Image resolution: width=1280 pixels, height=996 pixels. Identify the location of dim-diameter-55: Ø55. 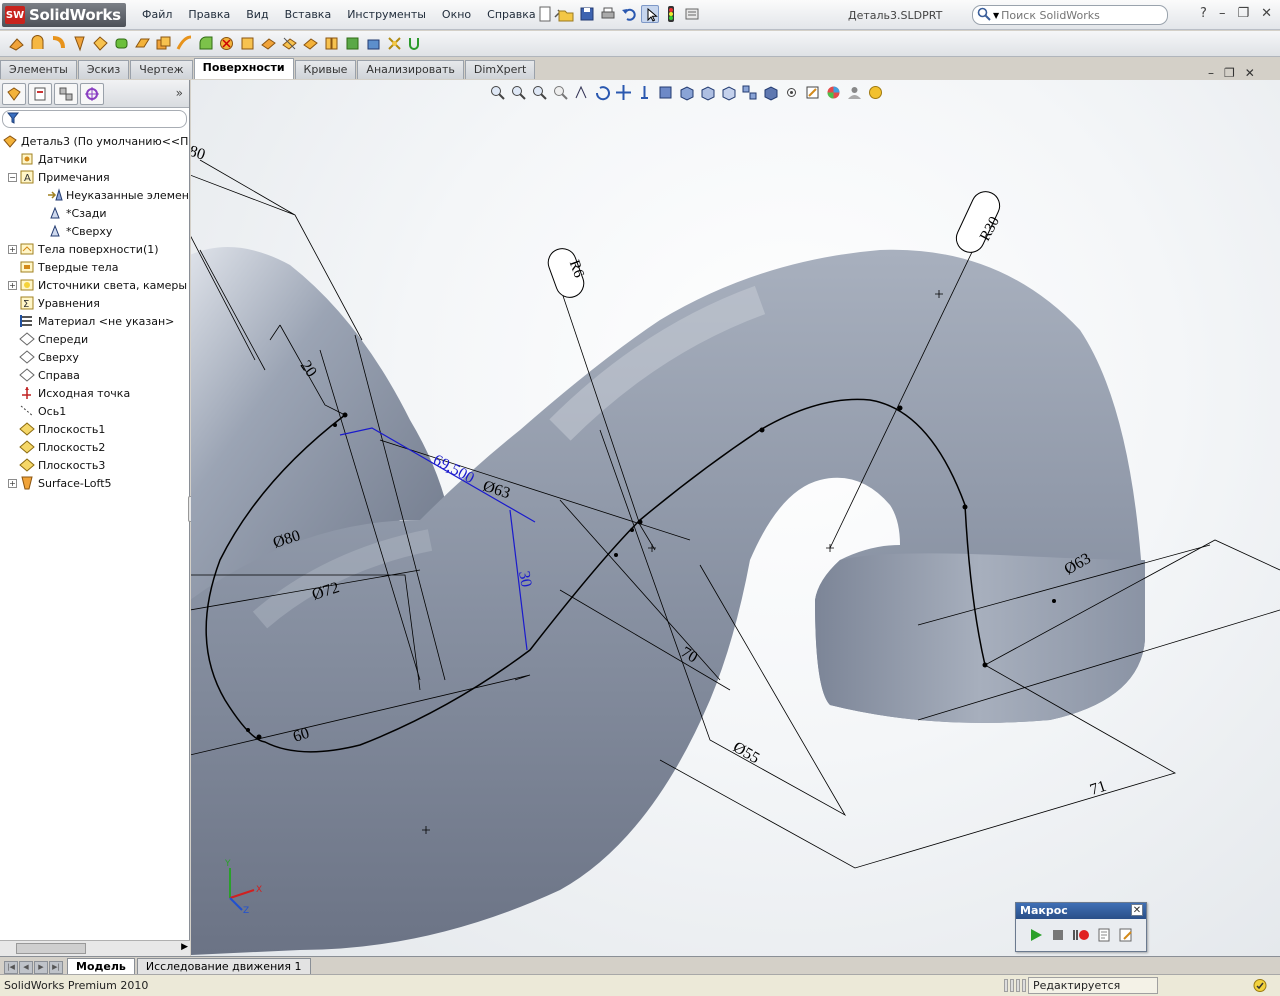
(746, 753).